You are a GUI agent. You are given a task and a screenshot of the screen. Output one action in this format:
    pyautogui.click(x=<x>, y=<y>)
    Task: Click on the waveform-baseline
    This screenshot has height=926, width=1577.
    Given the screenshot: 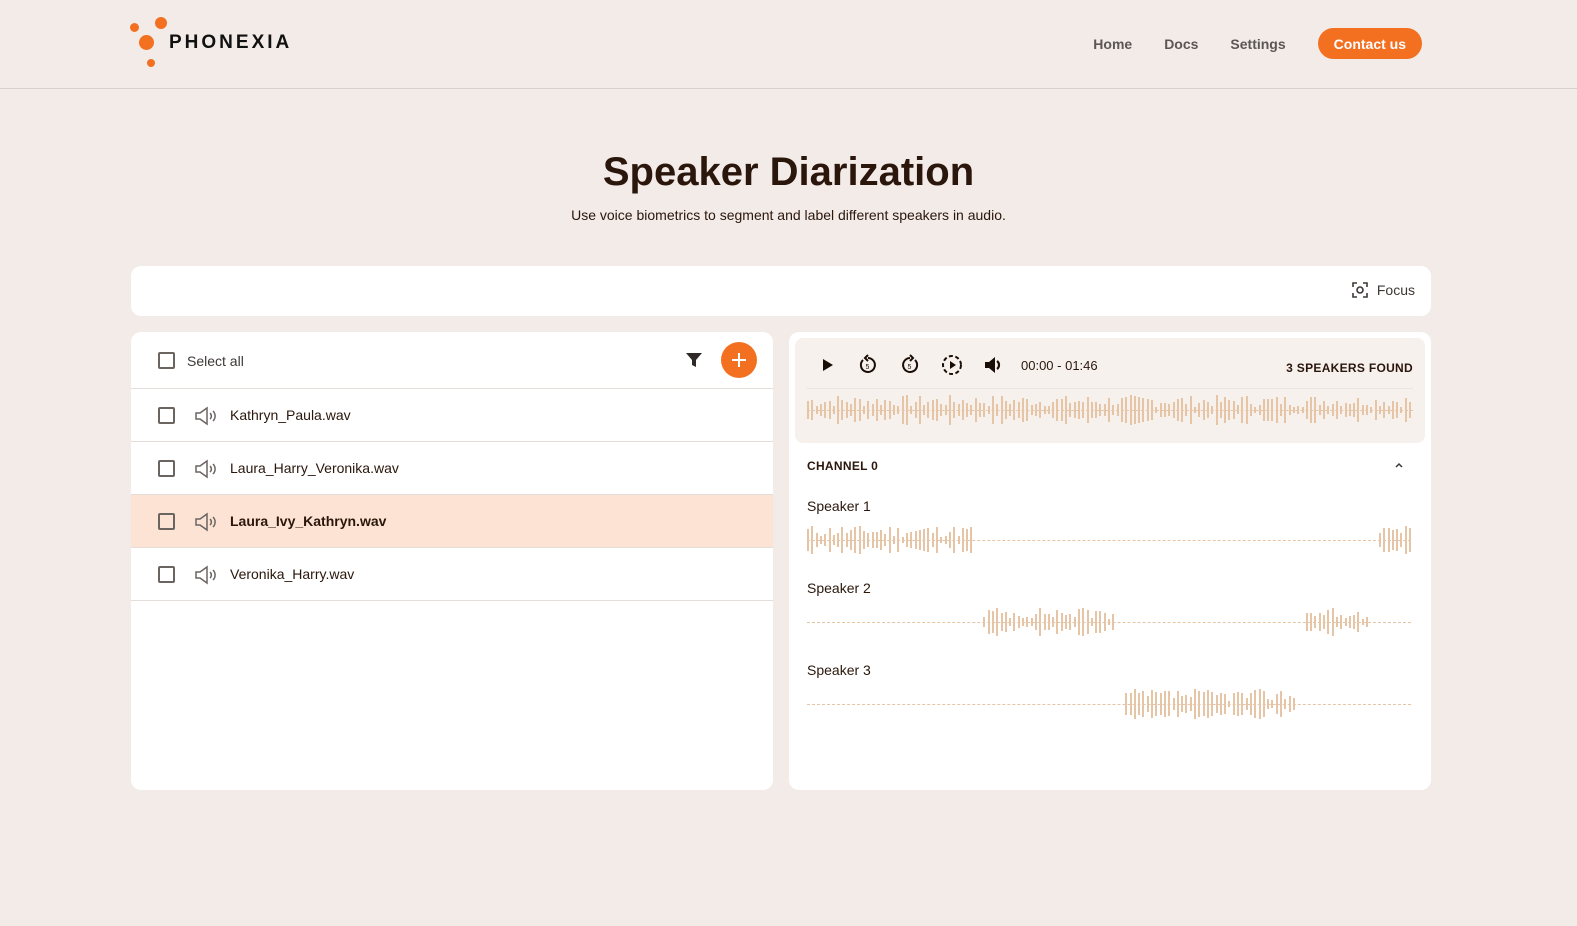 What is the action you would take?
    pyautogui.click(x=1109, y=704)
    